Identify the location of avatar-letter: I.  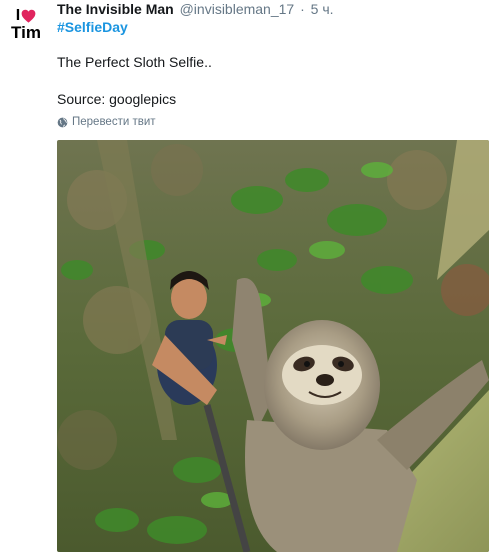
(18, 15).